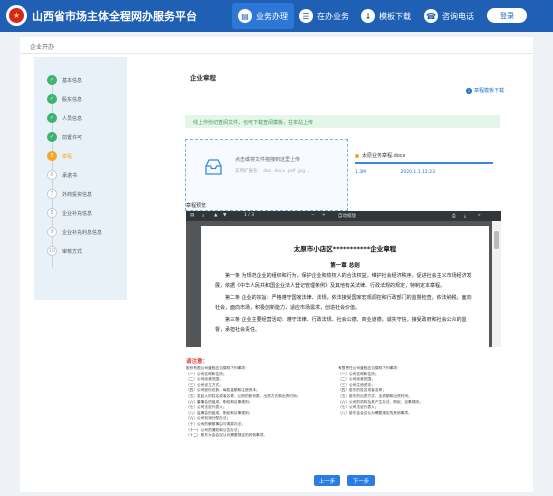  What do you see at coordinates (507, 15) in the screenshot?
I see `login-button: 登录` at bounding box center [507, 15].